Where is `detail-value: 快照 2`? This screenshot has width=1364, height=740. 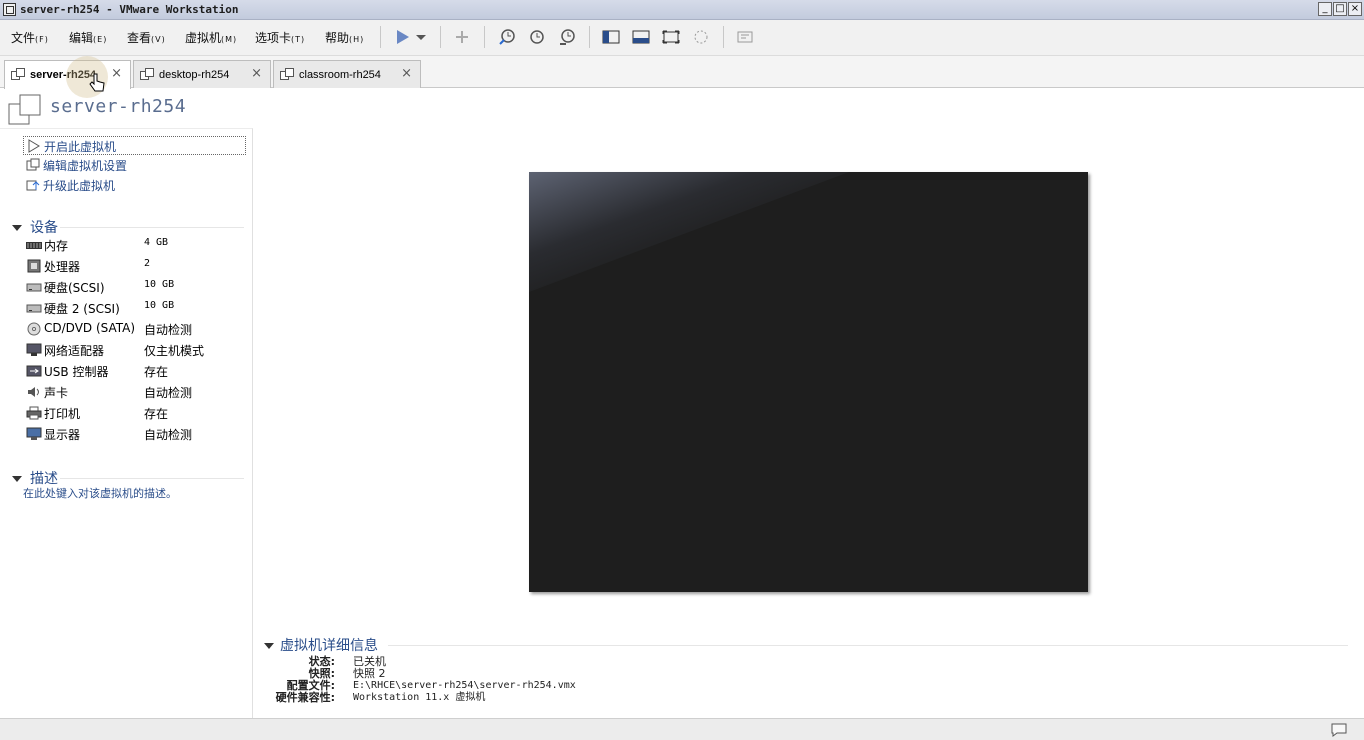
detail-value: 快照 2 is located at coordinates (369, 673).